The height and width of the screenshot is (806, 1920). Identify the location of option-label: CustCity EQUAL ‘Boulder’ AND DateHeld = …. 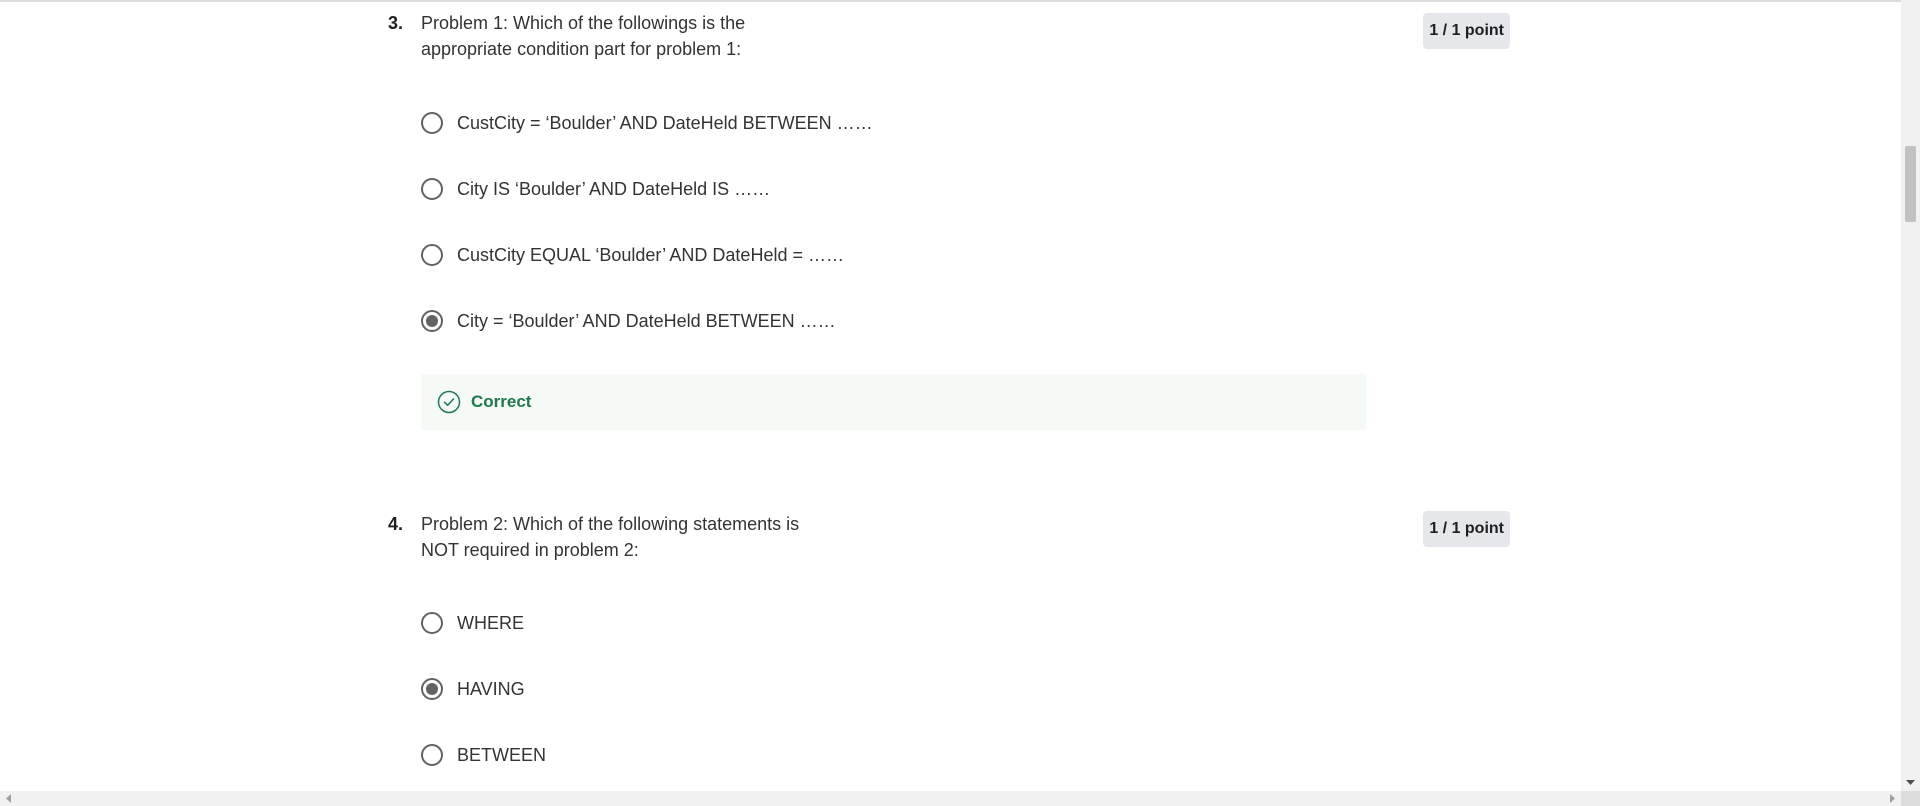
(650, 254).